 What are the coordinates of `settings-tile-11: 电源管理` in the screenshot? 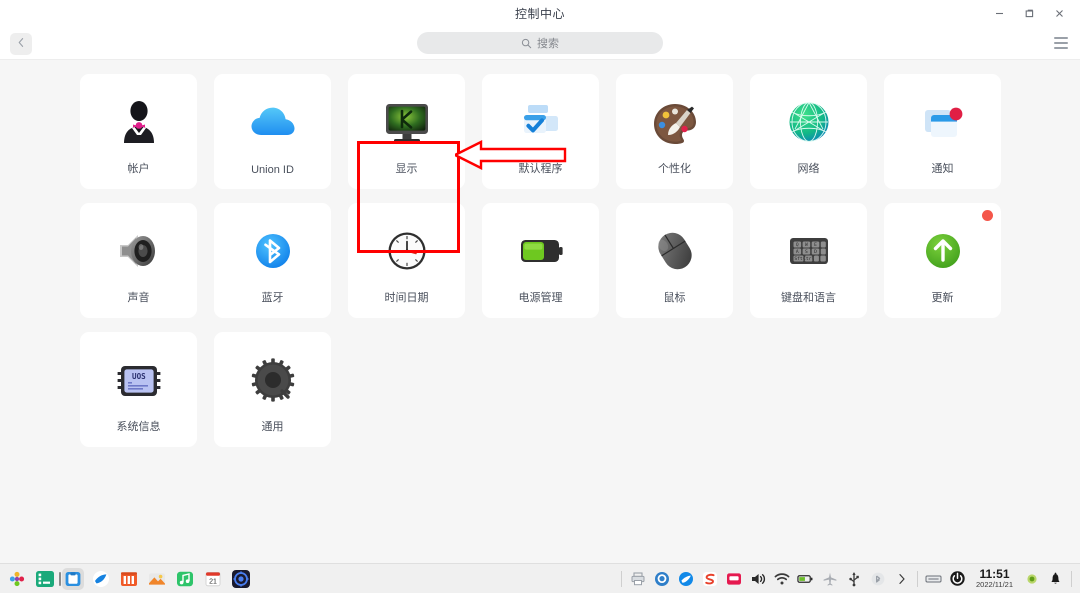 It's located at (540, 260).